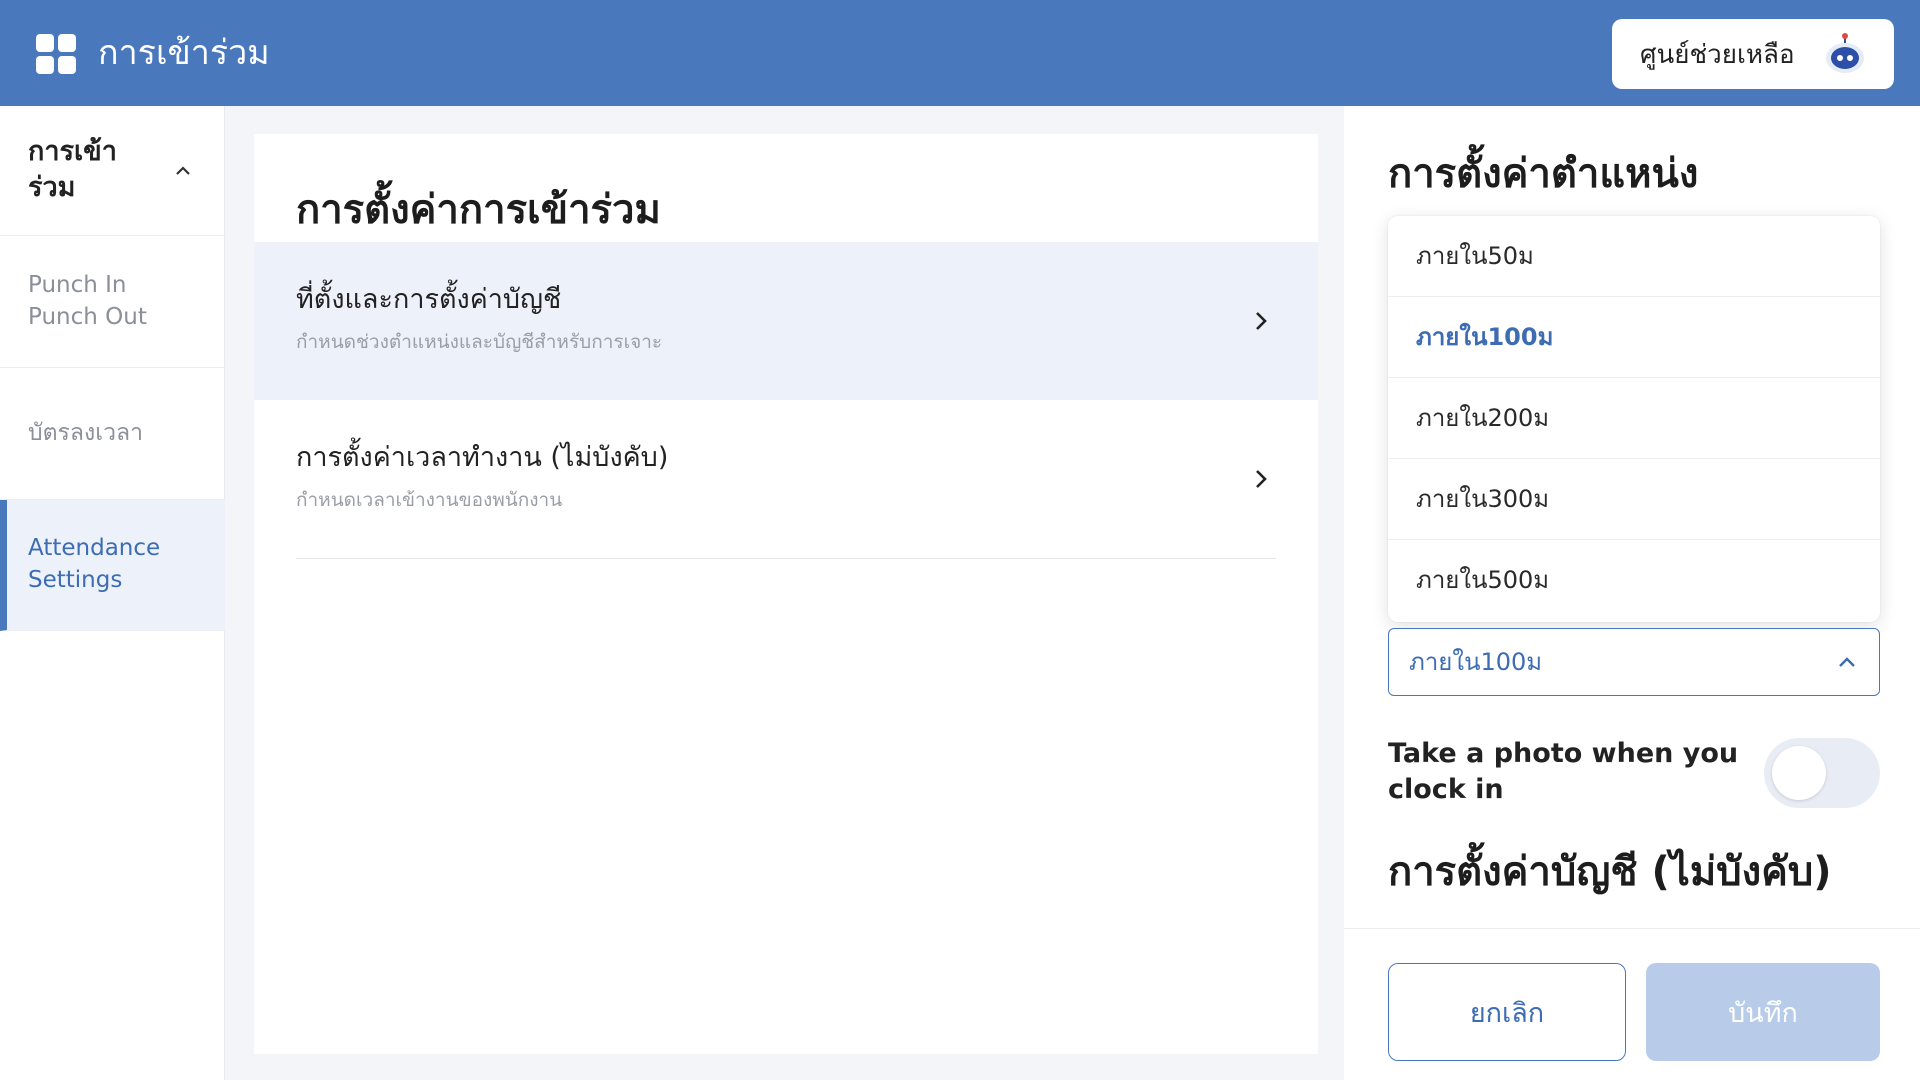  I want to click on grid-icon, so click(56, 54).